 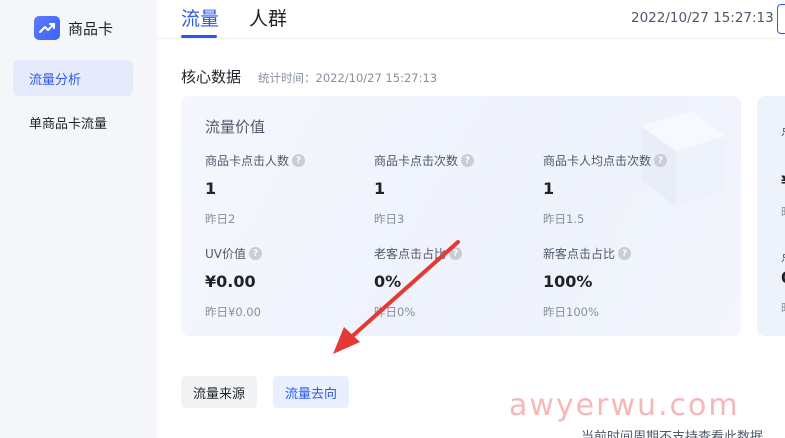 What do you see at coordinates (91, 28) in the screenshot?
I see `brand-title: 商品卡` at bounding box center [91, 28].